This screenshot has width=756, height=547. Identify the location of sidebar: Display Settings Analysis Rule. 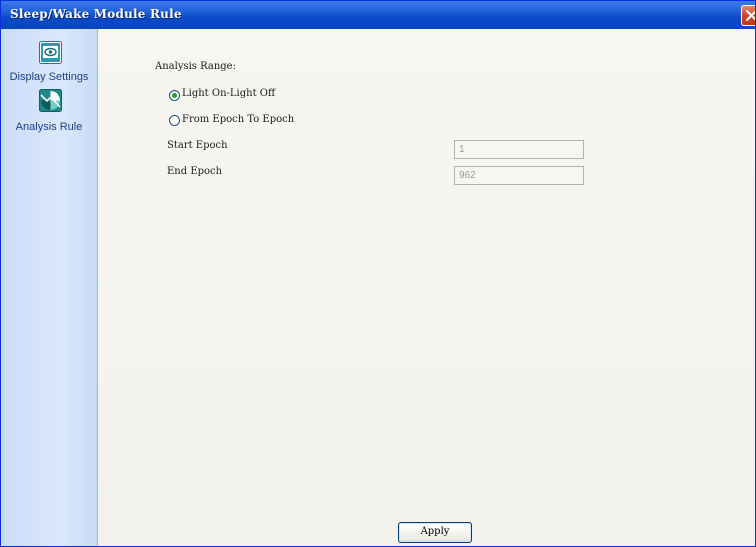
(49, 287).